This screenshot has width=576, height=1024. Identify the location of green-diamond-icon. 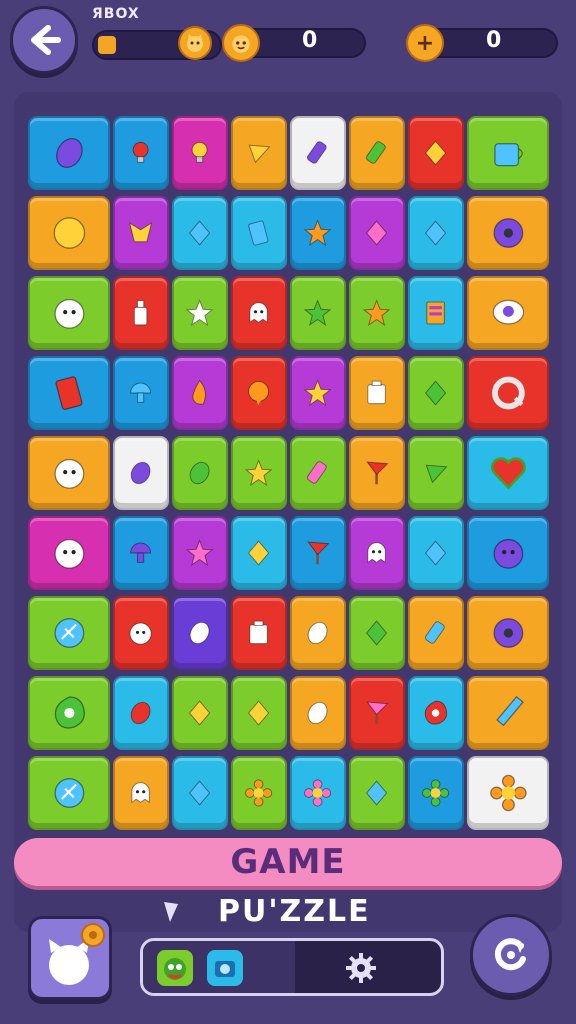
(436, 393).